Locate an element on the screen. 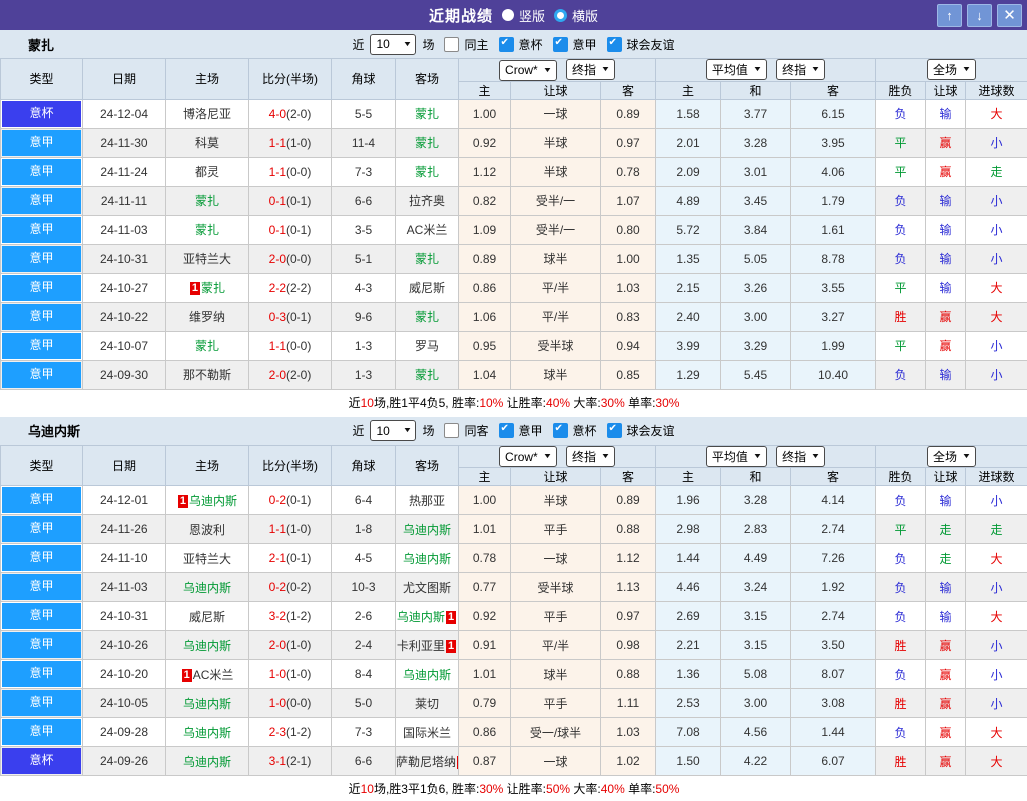 The width and height of the screenshot is (1027, 801). handicap-line-cell: 平/半 is located at coordinates (556, 645).